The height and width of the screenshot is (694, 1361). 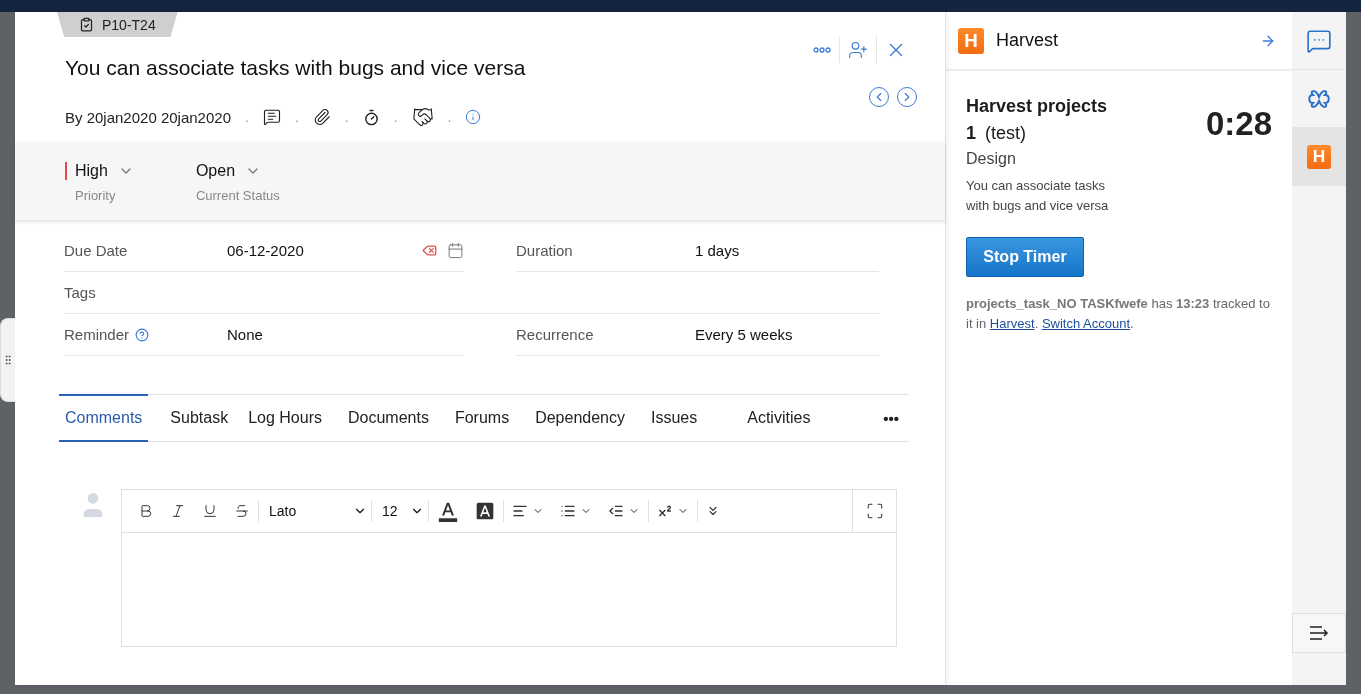 I want to click on collapse-panel-icon, so click(x=1319, y=633).